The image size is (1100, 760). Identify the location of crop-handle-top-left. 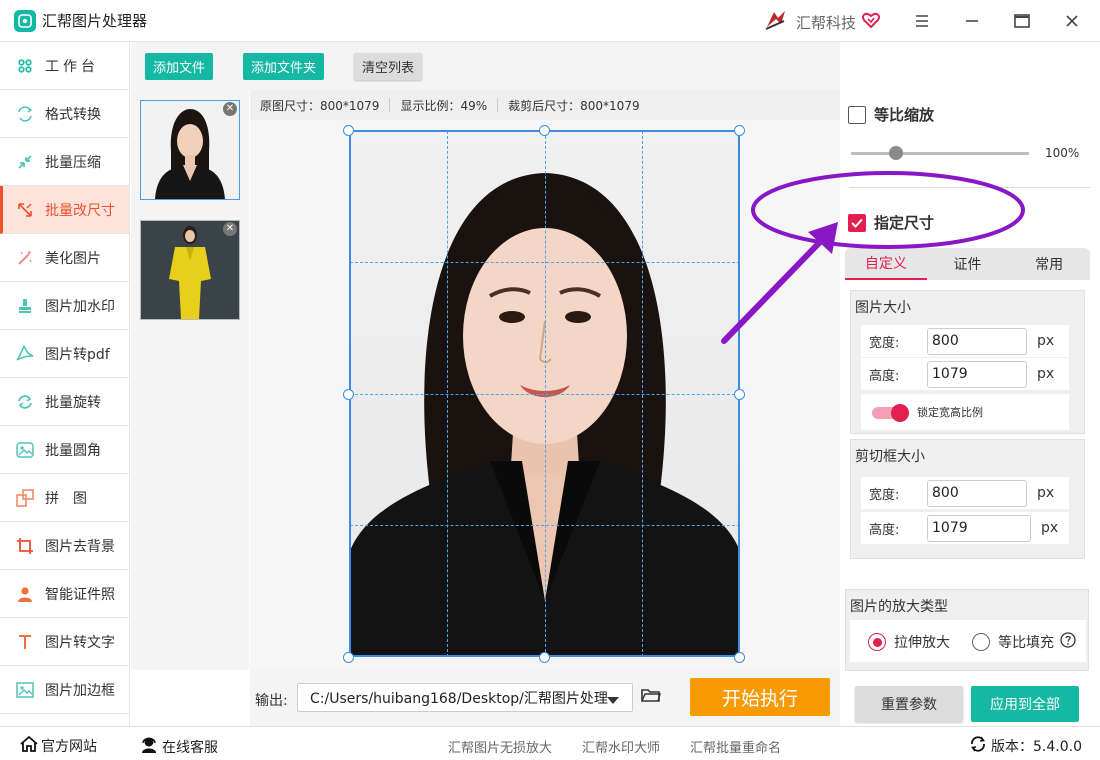
(348, 130).